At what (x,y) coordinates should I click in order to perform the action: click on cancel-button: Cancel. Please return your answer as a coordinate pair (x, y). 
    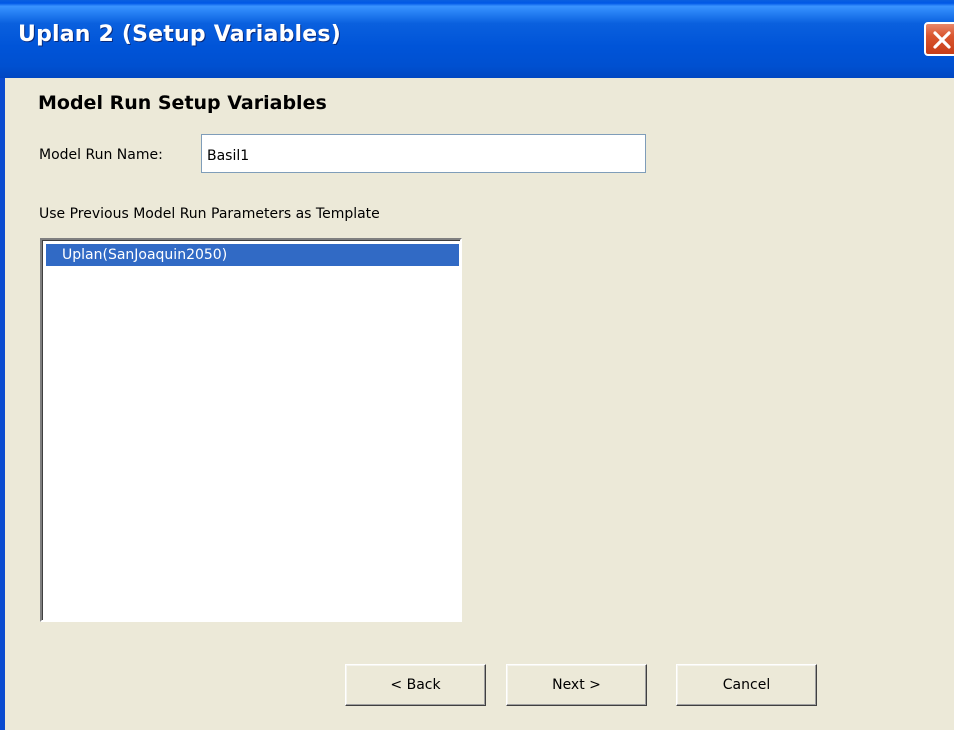
    Looking at the image, I should click on (746, 685).